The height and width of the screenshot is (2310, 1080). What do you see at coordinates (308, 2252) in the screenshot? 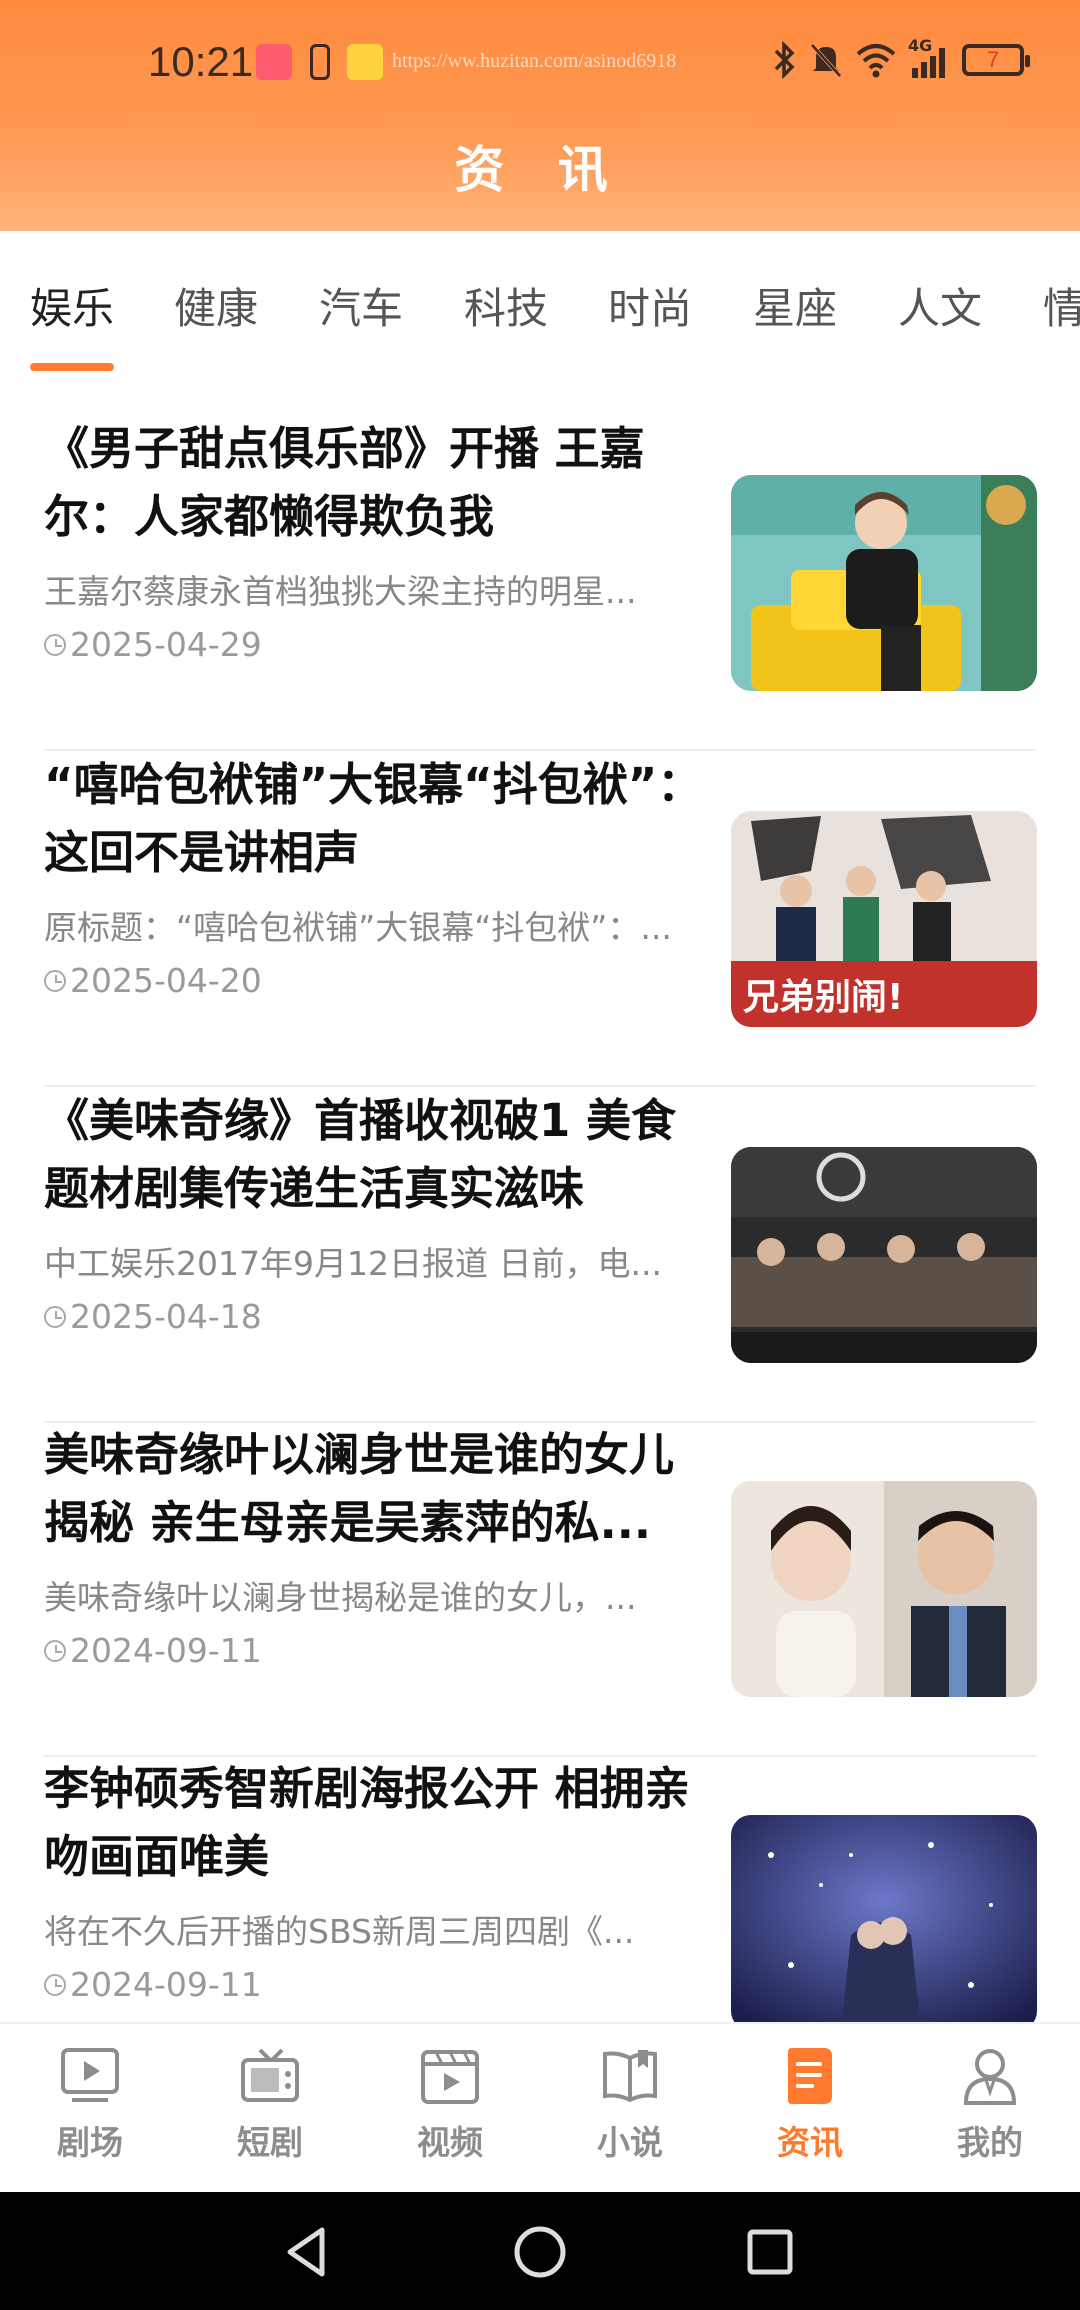
I see `back-icon` at bounding box center [308, 2252].